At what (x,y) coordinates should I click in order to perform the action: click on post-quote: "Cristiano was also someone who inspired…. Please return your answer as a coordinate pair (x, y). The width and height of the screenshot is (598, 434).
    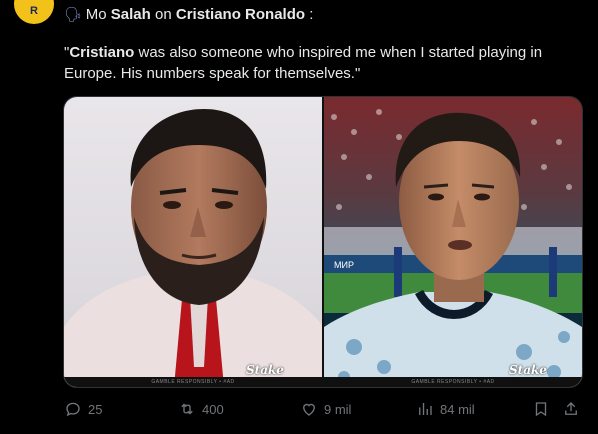
    Looking at the image, I should click on (324, 63).